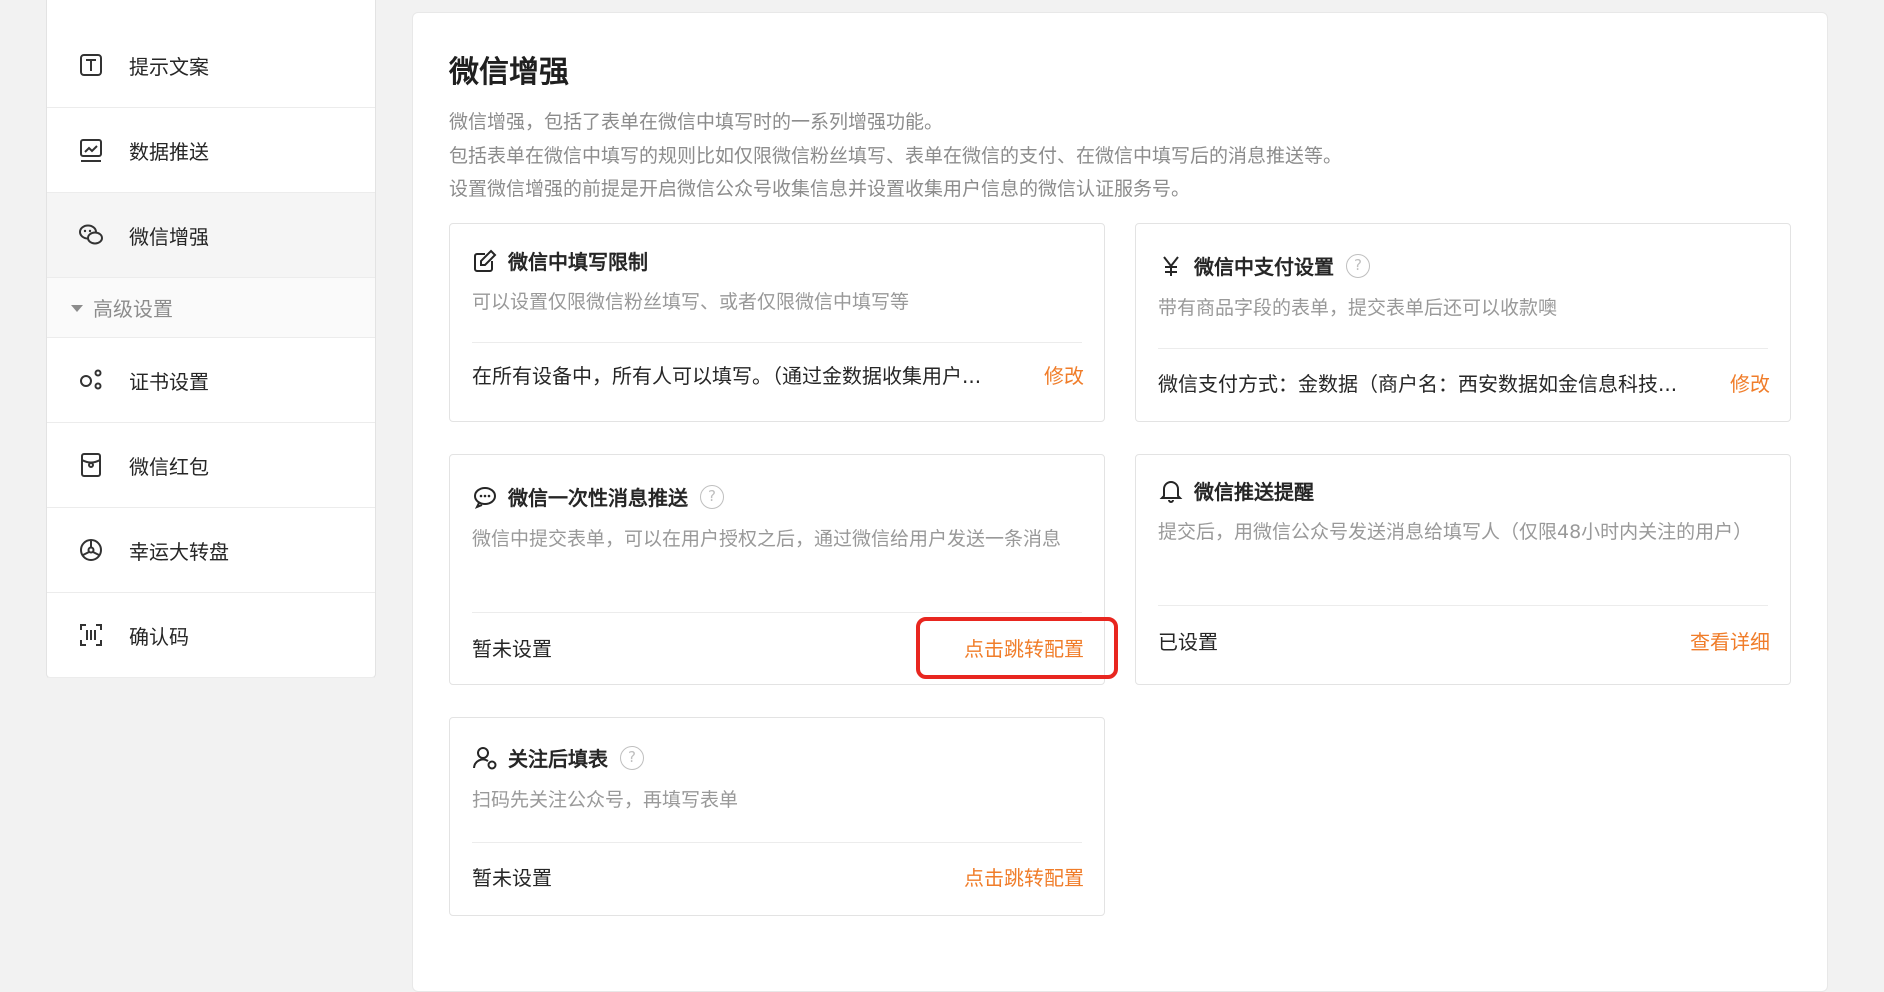  Describe the element at coordinates (1171, 491) in the screenshot. I see `bell-icon` at that location.